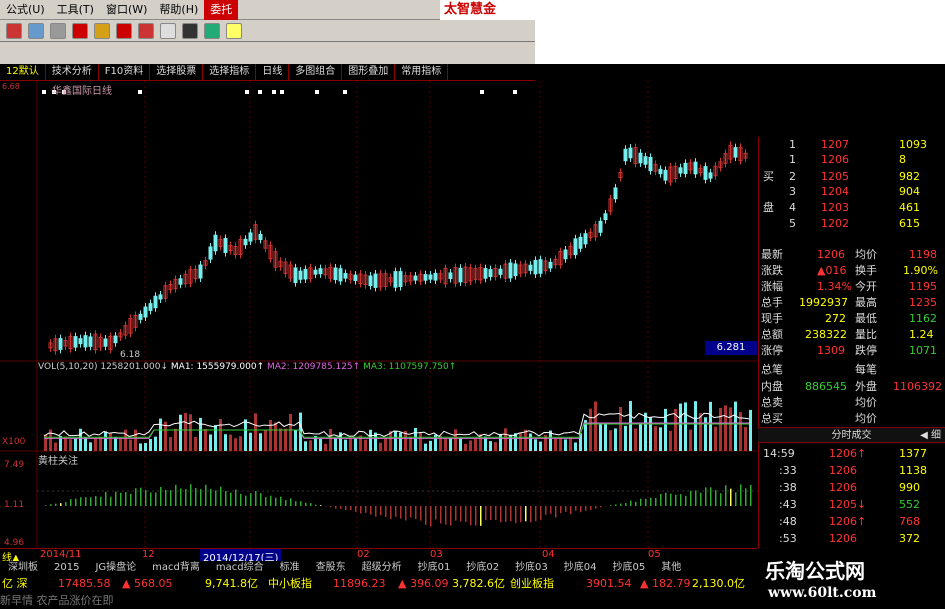 Image resolution: width=945 pixels, height=609 pixels. Describe the element at coordinates (331, 568) in the screenshot. I see `sector-tab: 查股东` at that location.